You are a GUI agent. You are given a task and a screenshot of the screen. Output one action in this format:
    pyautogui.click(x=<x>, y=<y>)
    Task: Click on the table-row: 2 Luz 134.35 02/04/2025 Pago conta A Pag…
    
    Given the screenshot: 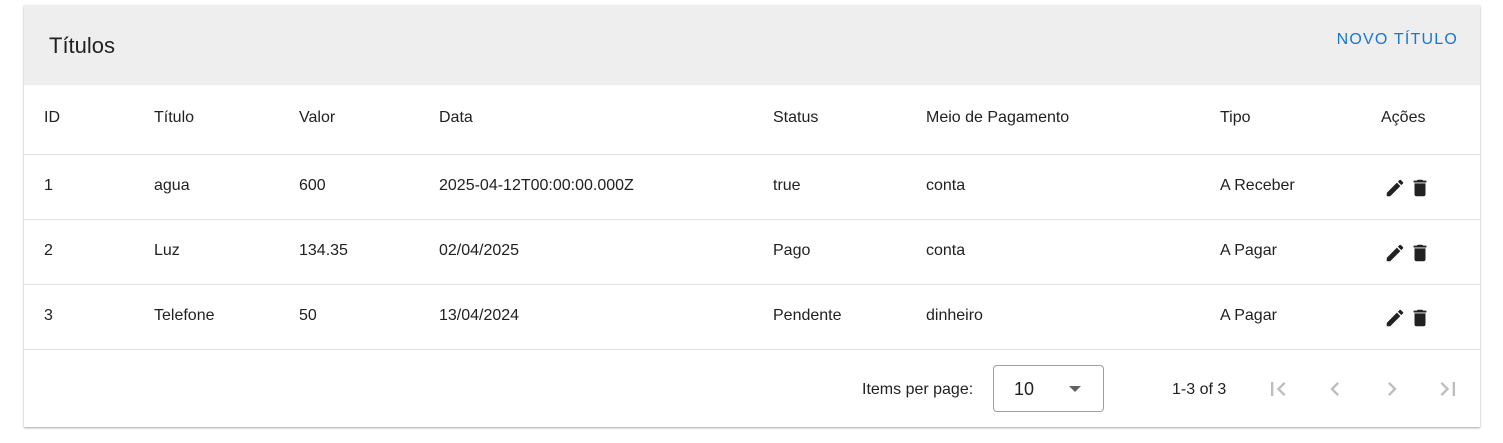 What is the action you would take?
    pyautogui.click(x=752, y=252)
    